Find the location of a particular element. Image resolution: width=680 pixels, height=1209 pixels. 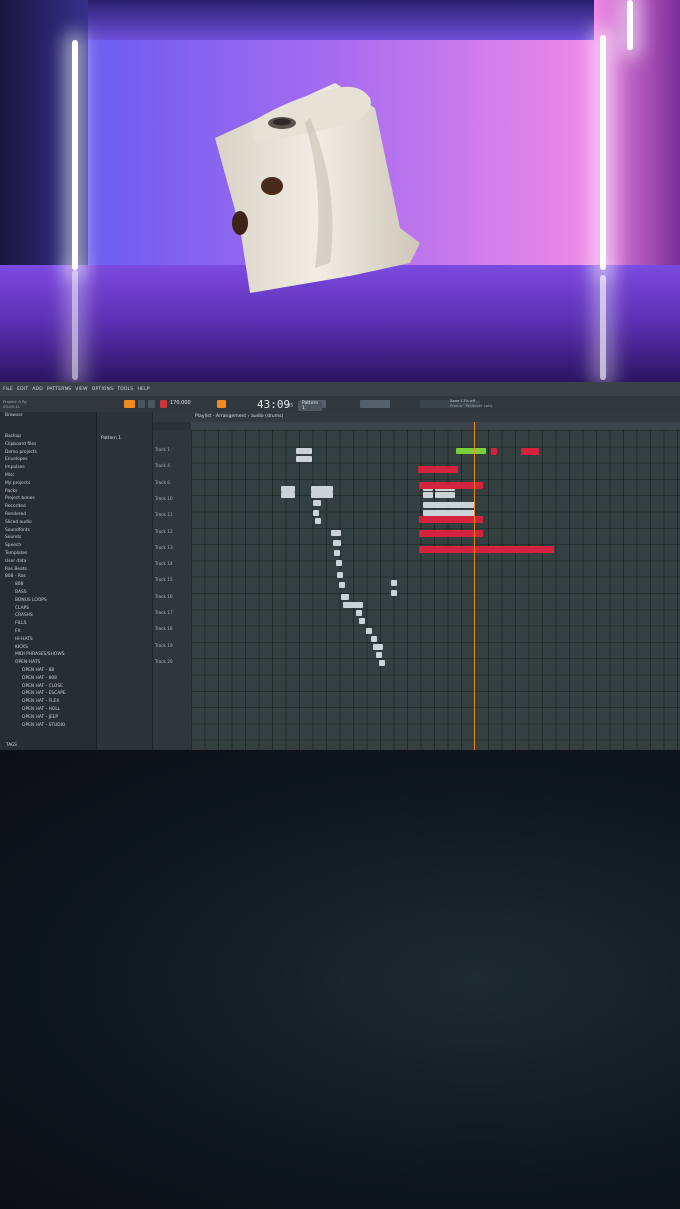

browser-item: Ras Beats is located at coordinates (16, 569).